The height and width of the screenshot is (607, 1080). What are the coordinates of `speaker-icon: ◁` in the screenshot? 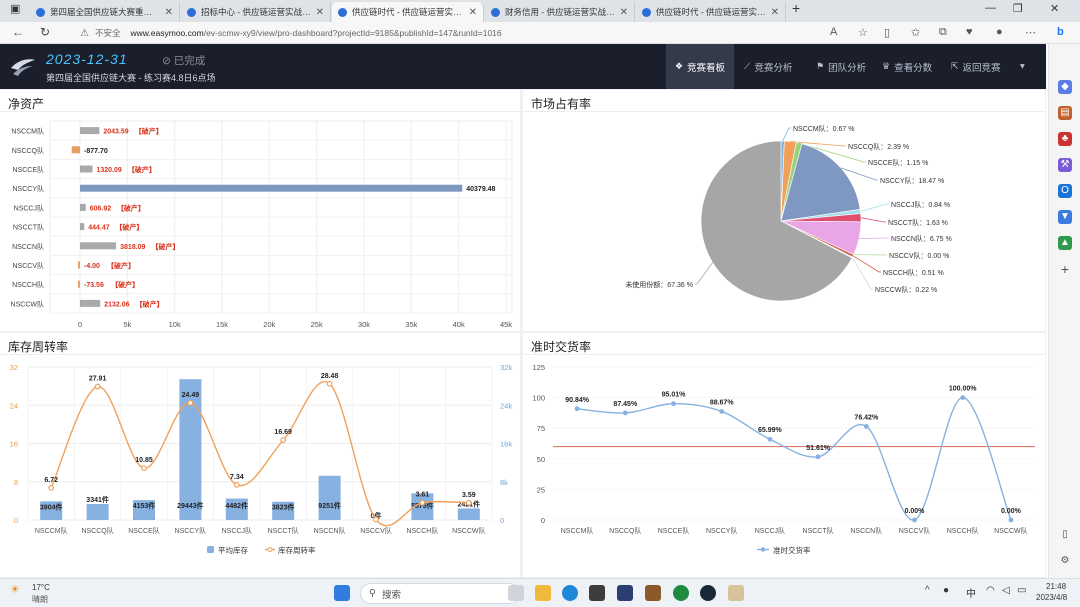 It's located at (1006, 590).